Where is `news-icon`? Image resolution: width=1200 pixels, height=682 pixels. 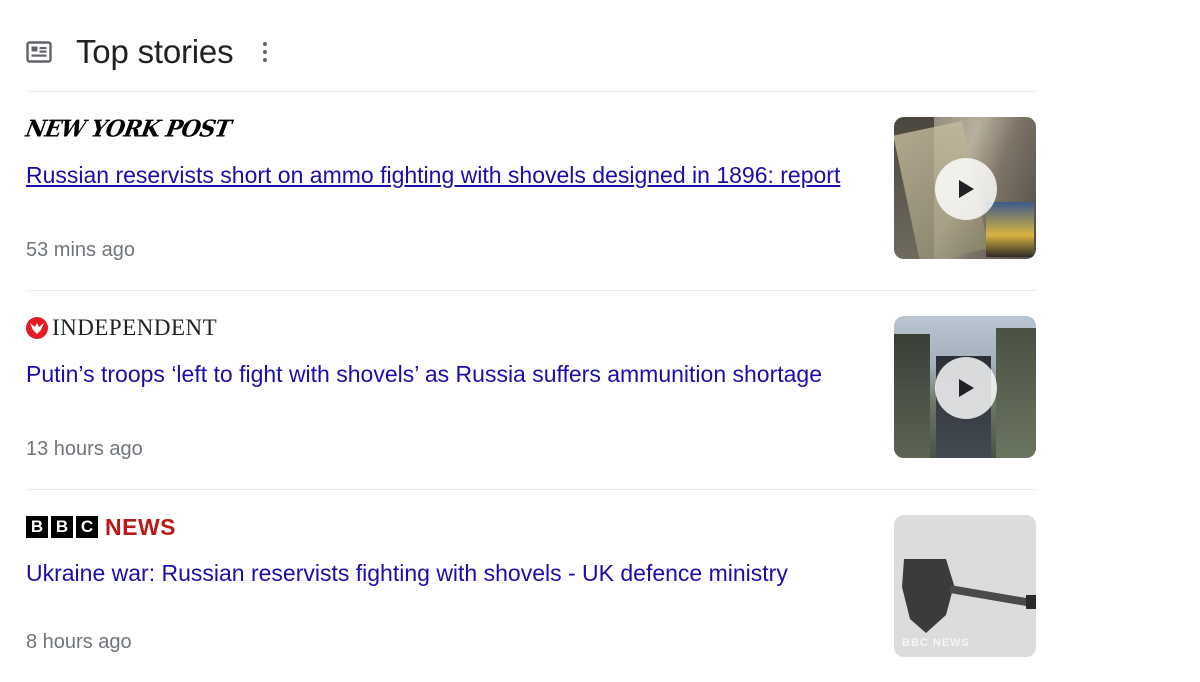 news-icon is located at coordinates (40, 52).